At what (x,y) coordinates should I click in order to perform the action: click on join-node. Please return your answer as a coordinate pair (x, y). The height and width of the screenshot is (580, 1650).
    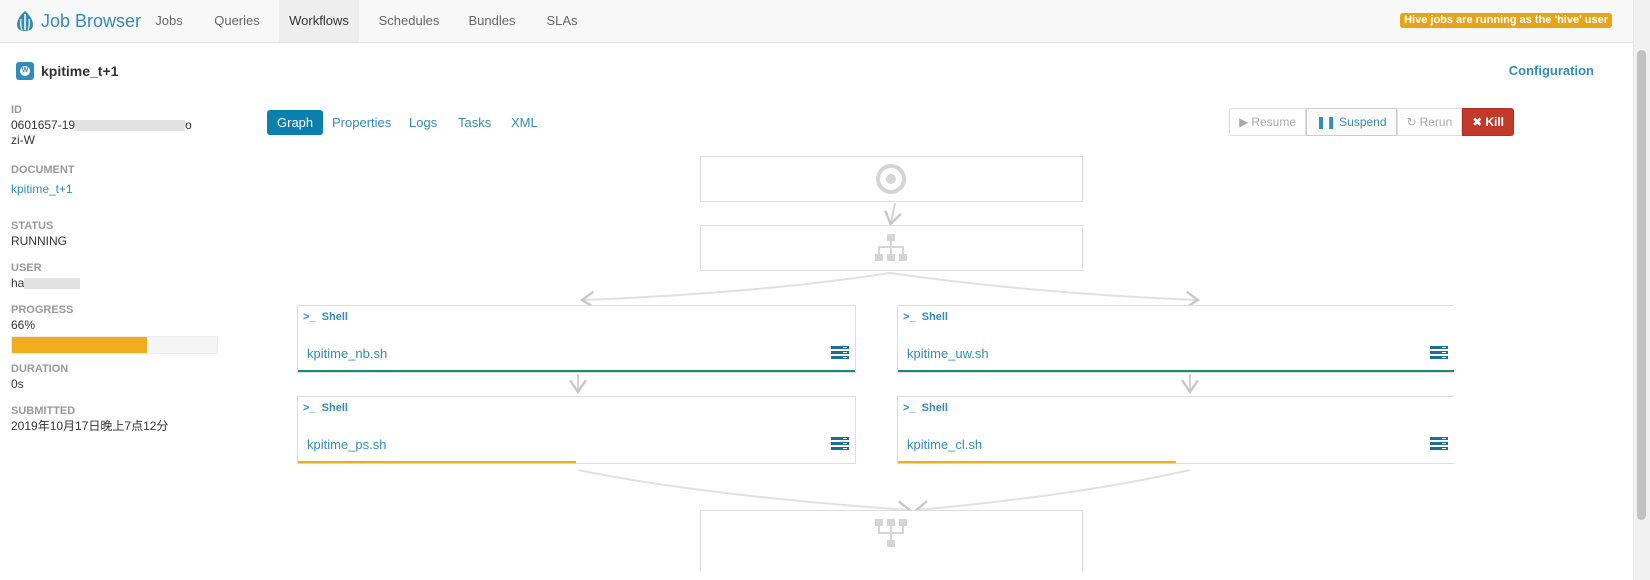
    Looking at the image, I should click on (891, 540).